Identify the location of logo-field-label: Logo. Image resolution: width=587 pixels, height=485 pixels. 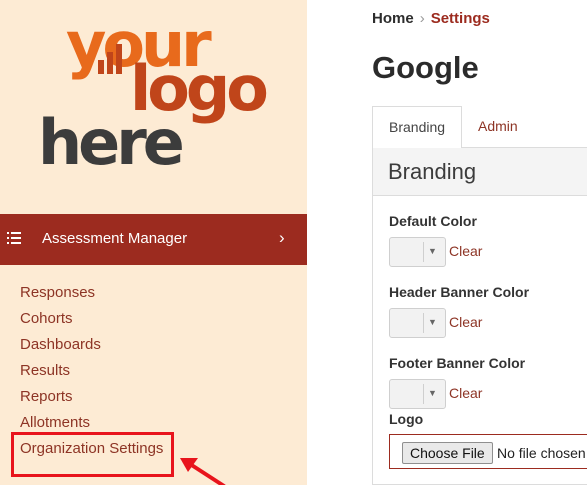
(406, 419).